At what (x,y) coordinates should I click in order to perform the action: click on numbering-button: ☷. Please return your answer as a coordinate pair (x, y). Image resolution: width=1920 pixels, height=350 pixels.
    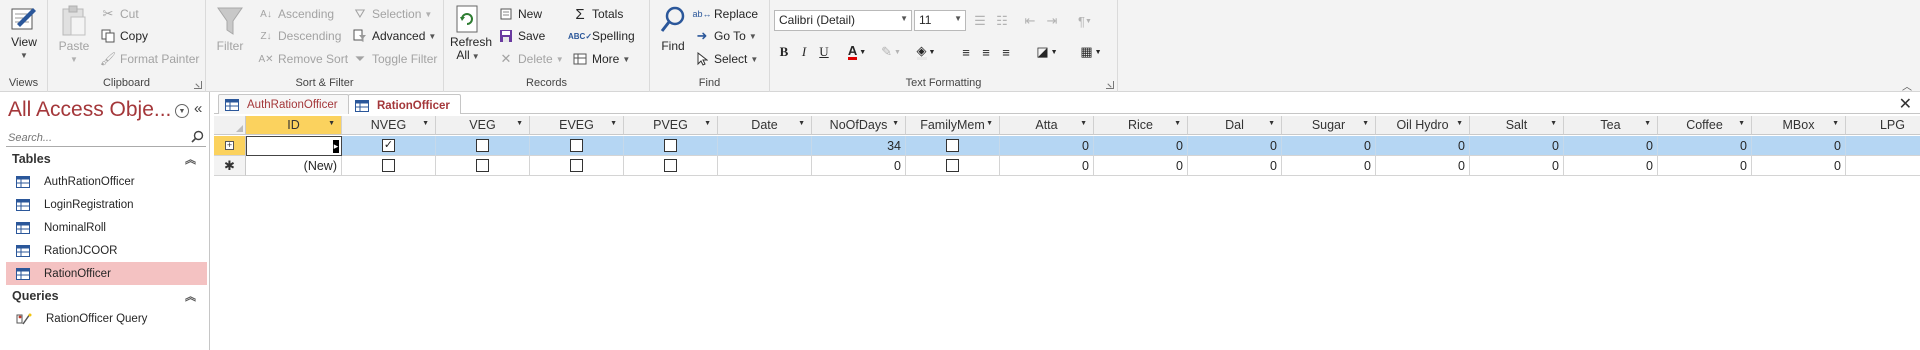
    Looking at the image, I should click on (1002, 21).